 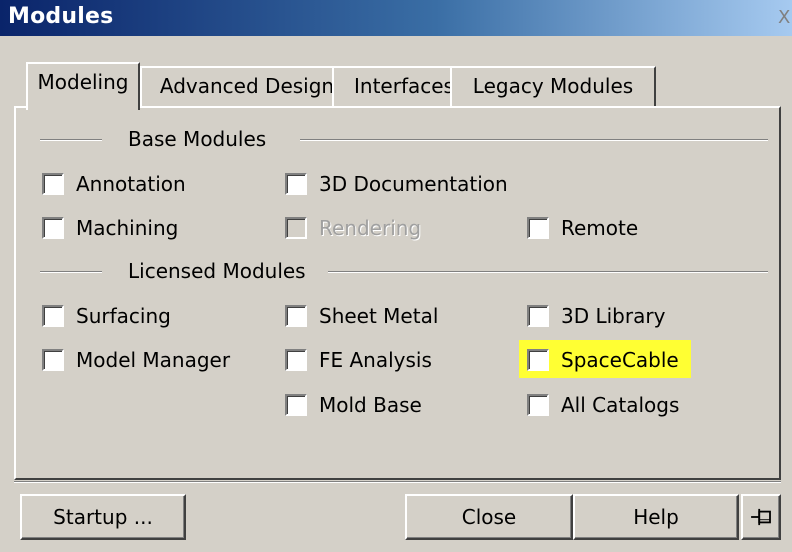 What do you see at coordinates (553, 86) in the screenshot?
I see `tab-legacy-modules: Legacy Modules` at bounding box center [553, 86].